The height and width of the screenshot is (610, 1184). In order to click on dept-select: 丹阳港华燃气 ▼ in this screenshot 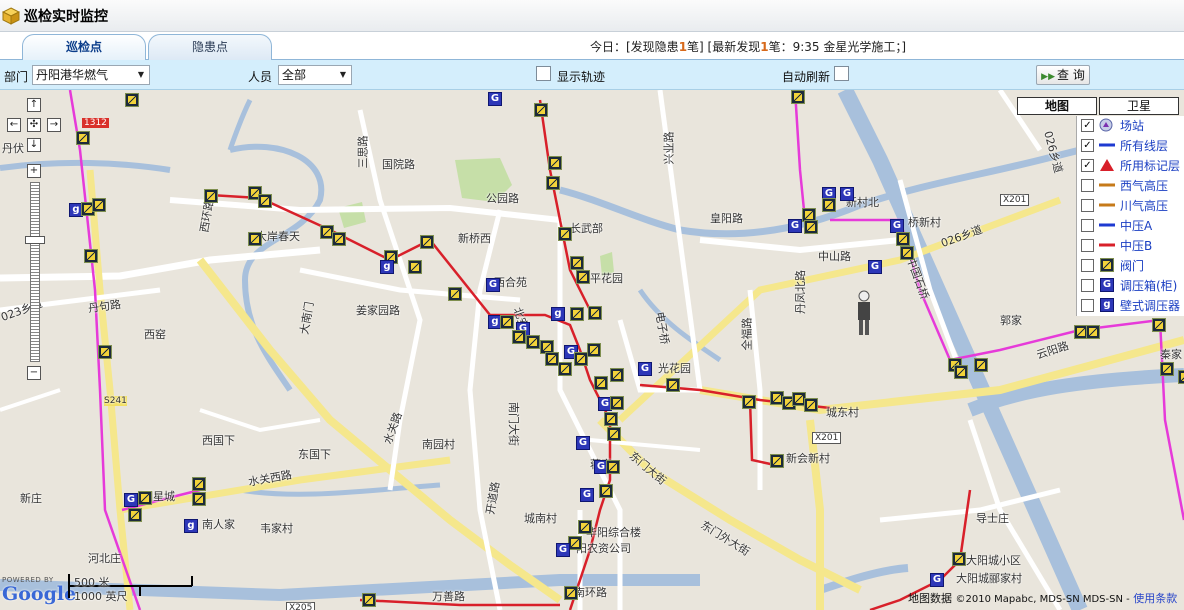, I will do `click(91, 75)`.